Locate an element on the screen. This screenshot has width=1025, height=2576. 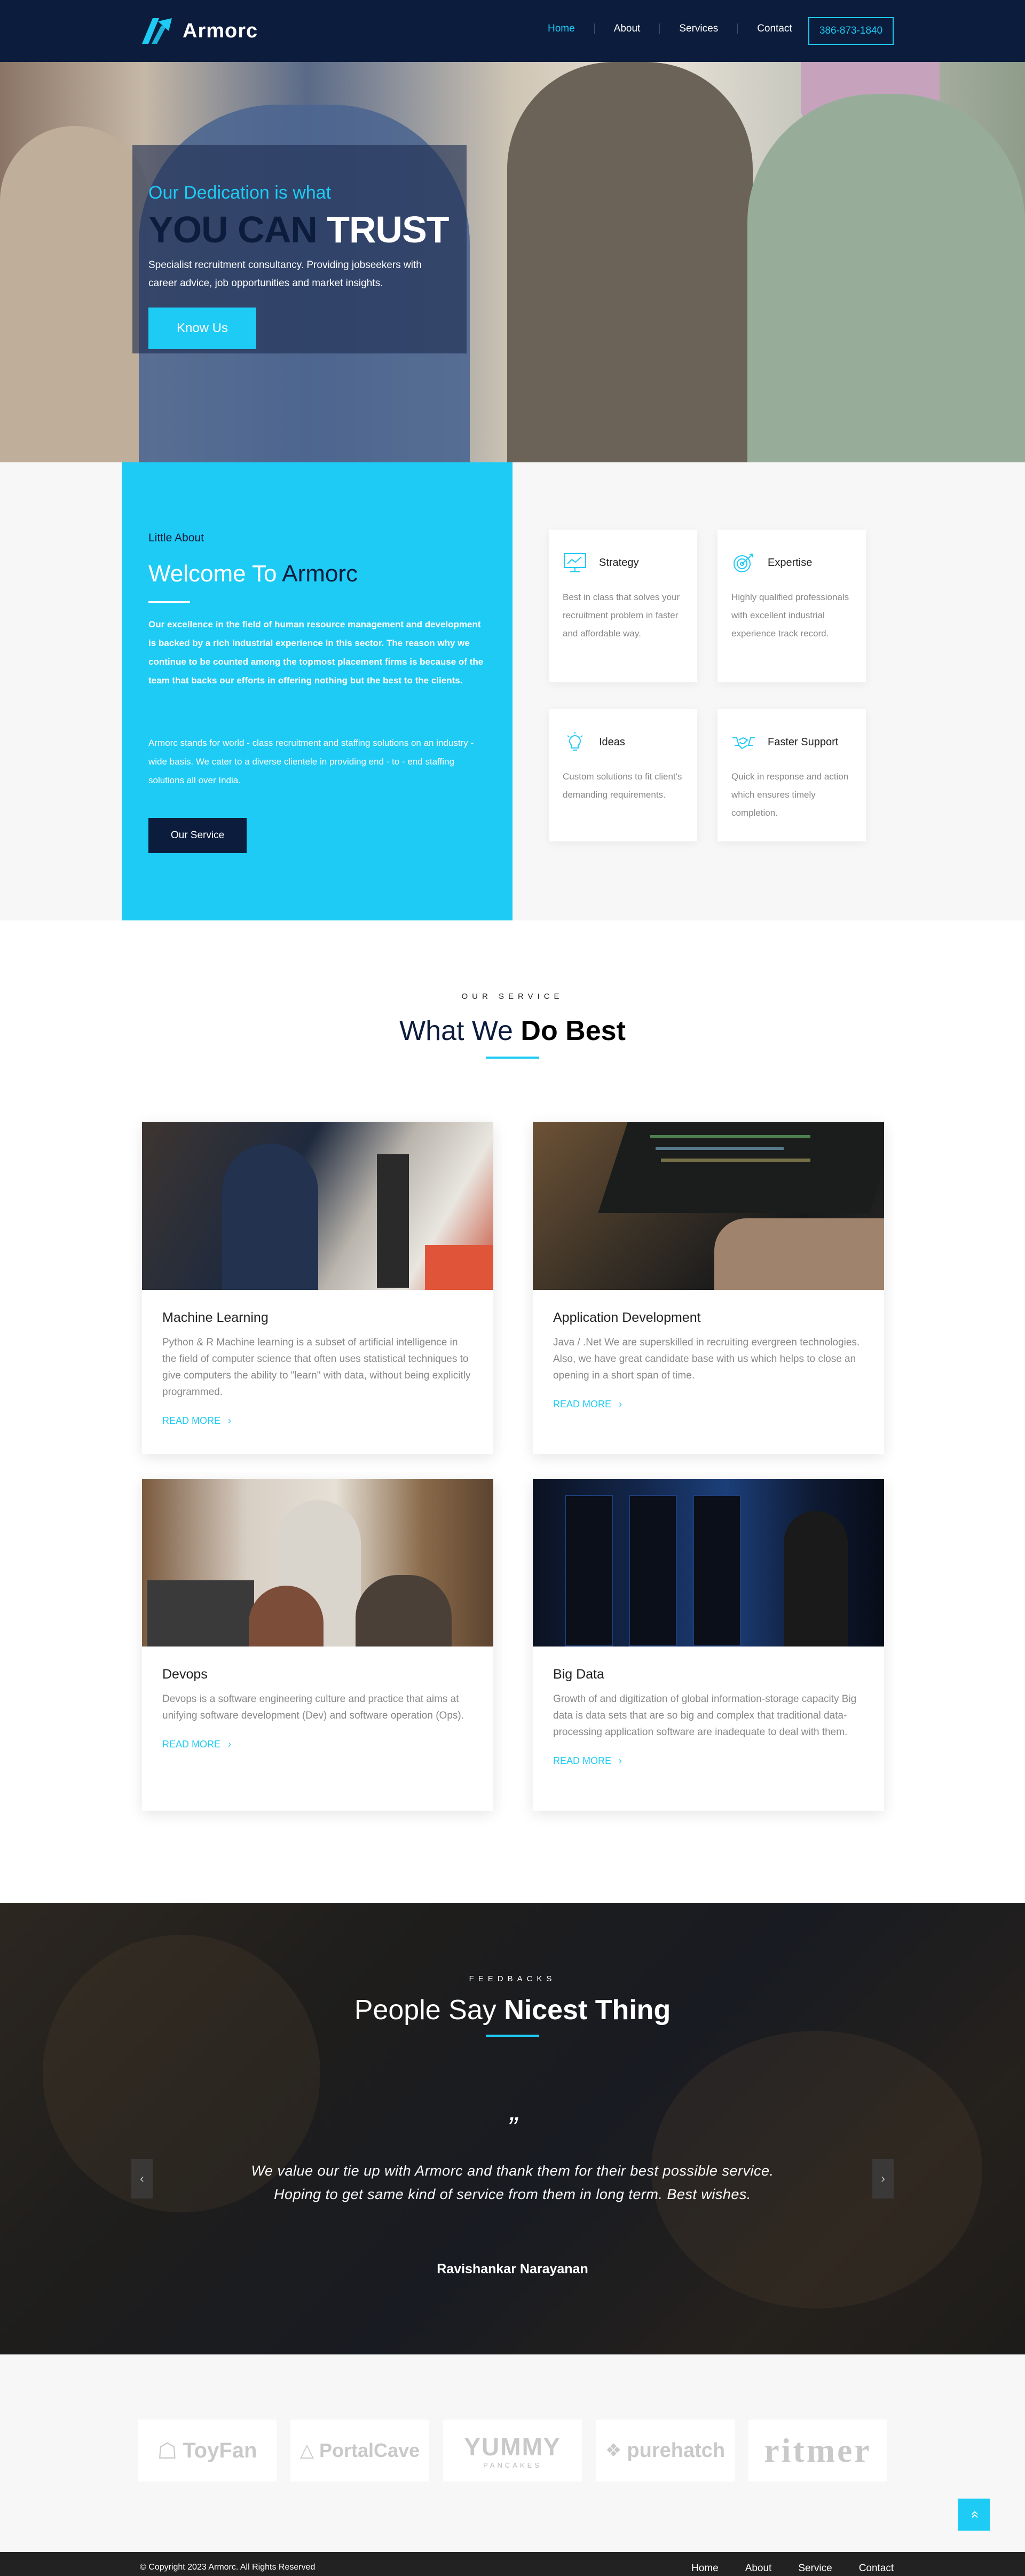
know-us-button: Know Us is located at coordinates (202, 328).